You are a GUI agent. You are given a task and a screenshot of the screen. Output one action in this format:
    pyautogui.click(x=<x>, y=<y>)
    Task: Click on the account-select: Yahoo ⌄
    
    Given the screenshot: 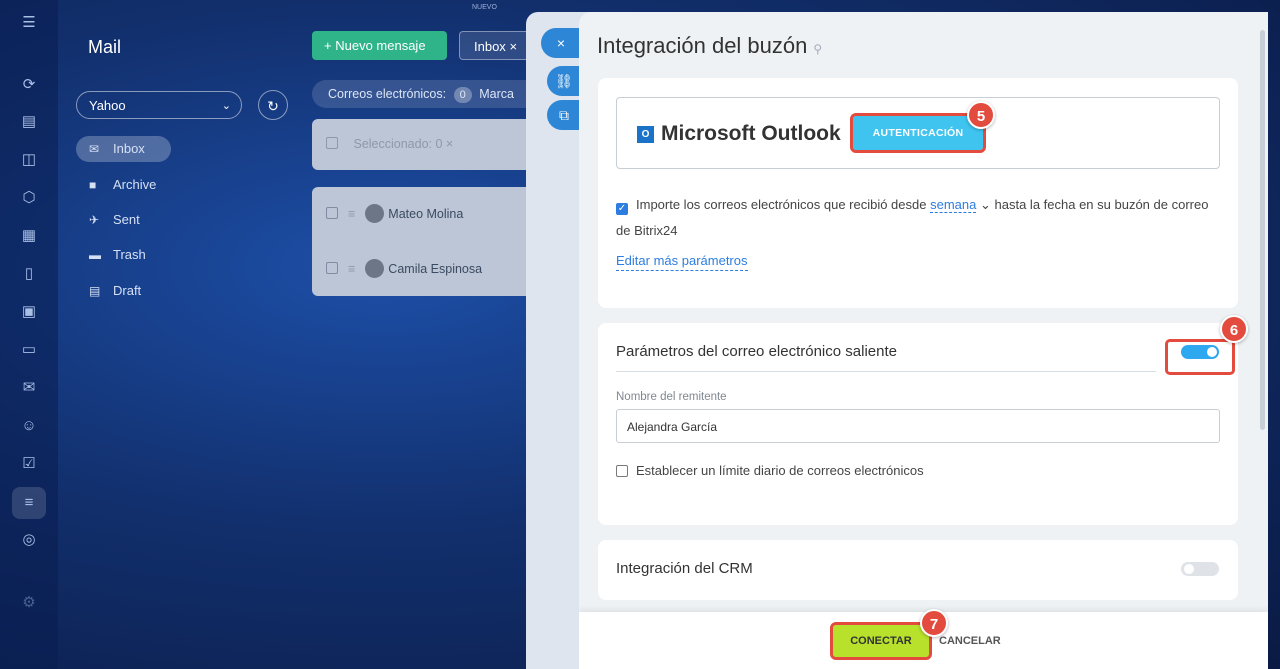 What is the action you would take?
    pyautogui.click(x=159, y=105)
    